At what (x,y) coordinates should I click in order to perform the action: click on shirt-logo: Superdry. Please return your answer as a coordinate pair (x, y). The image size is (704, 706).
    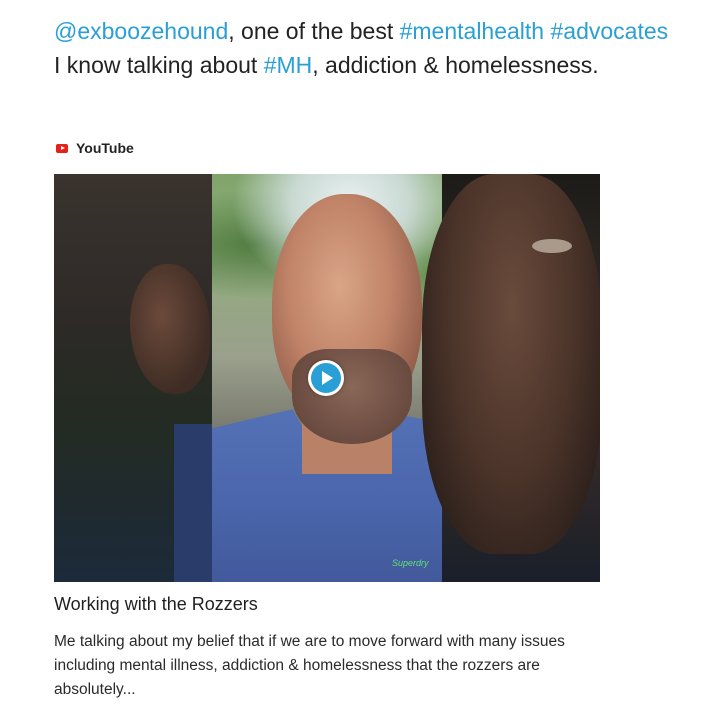
    Looking at the image, I should click on (410, 563).